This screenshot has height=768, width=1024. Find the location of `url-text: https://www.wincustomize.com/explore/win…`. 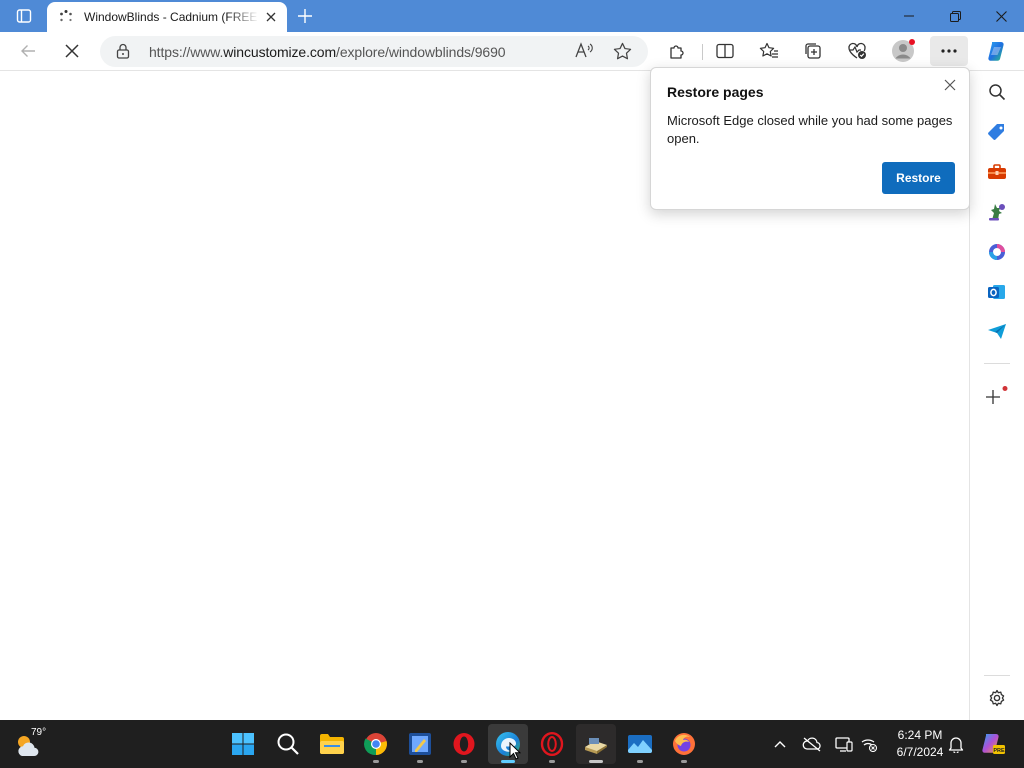

url-text: https://www.wincustomize.com/explore/win… is located at coordinates (327, 52).